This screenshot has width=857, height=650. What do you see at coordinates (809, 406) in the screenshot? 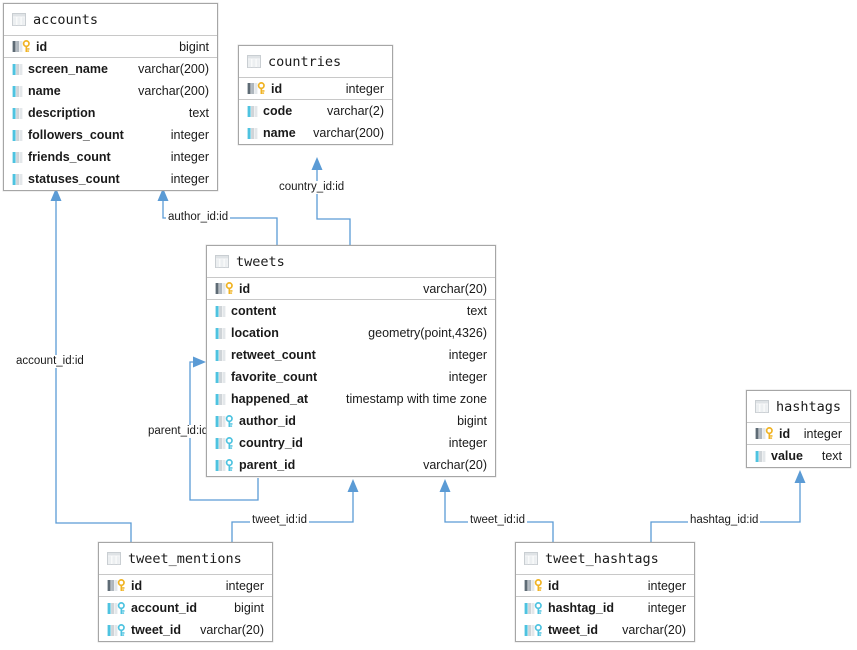
I see `table-title: hashtags` at bounding box center [809, 406].